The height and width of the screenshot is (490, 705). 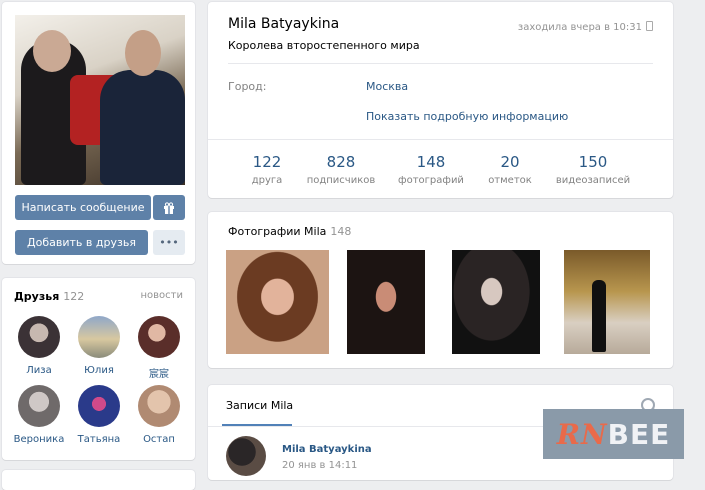 I want to click on counter-label: видеозаписей, so click(x=593, y=180).